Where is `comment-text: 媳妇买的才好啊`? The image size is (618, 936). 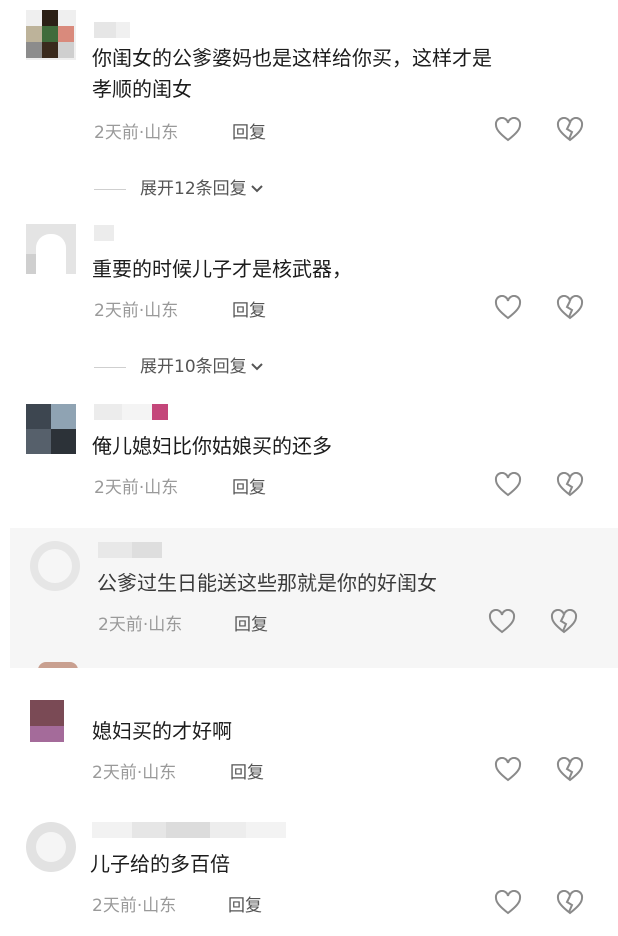
comment-text: 媳妇买的才好啊 is located at coordinates (162, 731).